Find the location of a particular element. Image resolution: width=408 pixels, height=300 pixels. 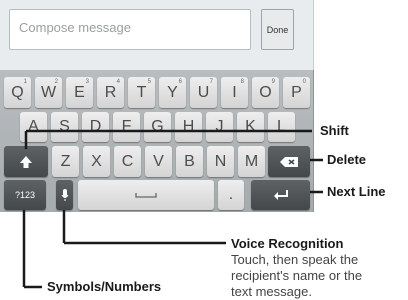

symbols-callout: Symbols/Numbers is located at coordinates (104, 286).